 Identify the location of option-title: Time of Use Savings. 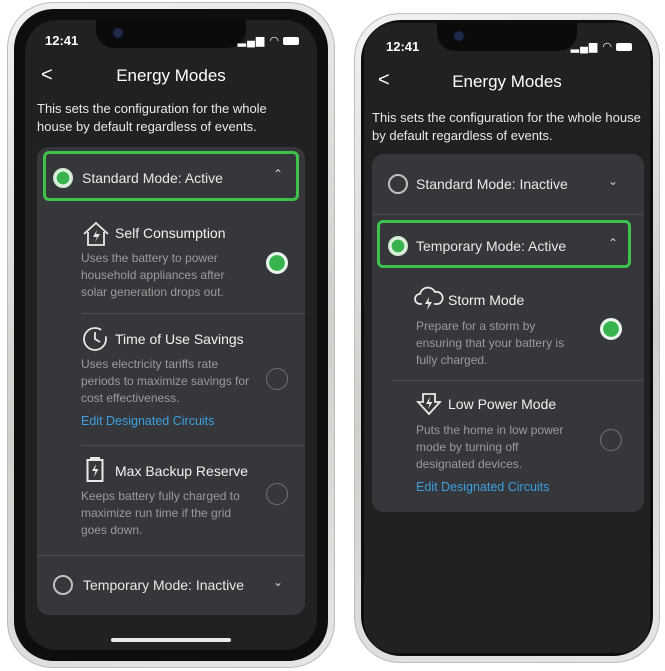
(179, 339).